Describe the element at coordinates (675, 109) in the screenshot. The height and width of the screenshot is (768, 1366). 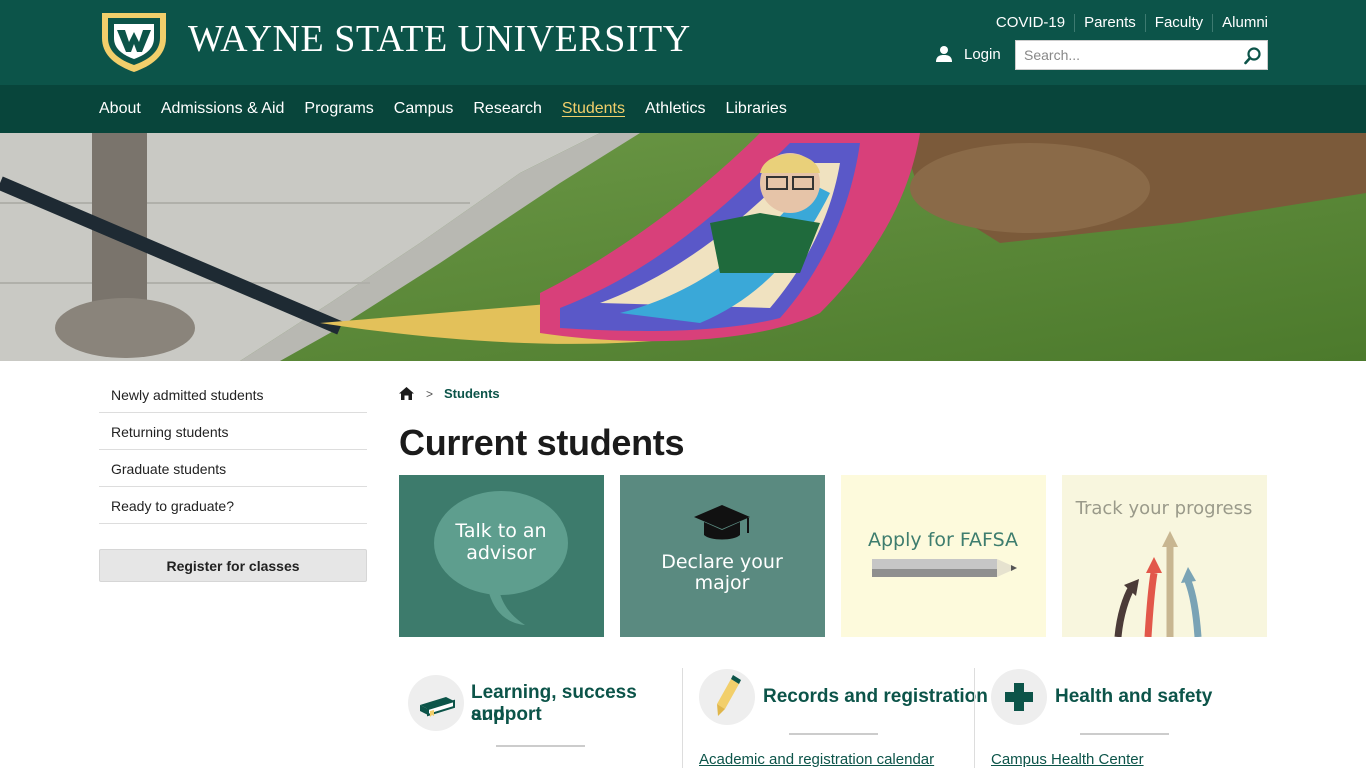
I see `nav-item-athletics: Athletics` at that location.